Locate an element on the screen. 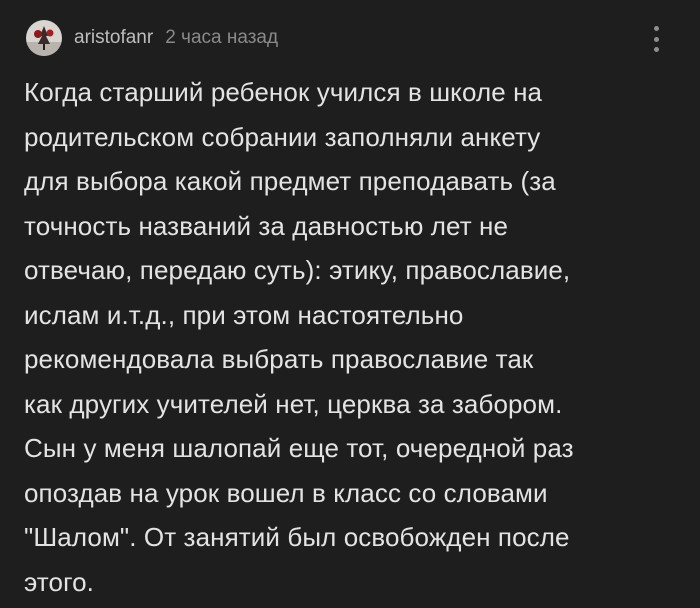 This screenshot has height=608, width=700. comment-timestamp: 2 часа назад is located at coordinates (221, 38).